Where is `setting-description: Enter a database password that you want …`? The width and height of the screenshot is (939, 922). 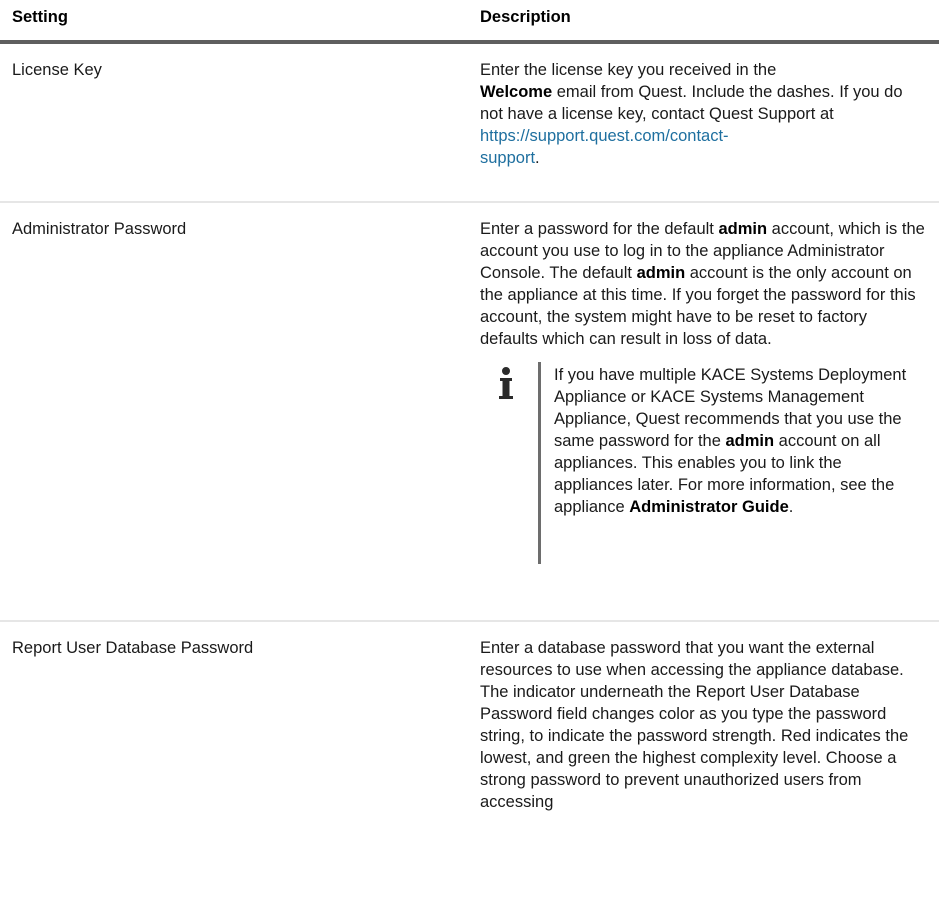 setting-description: Enter a database password that you want … is located at coordinates (703, 717).